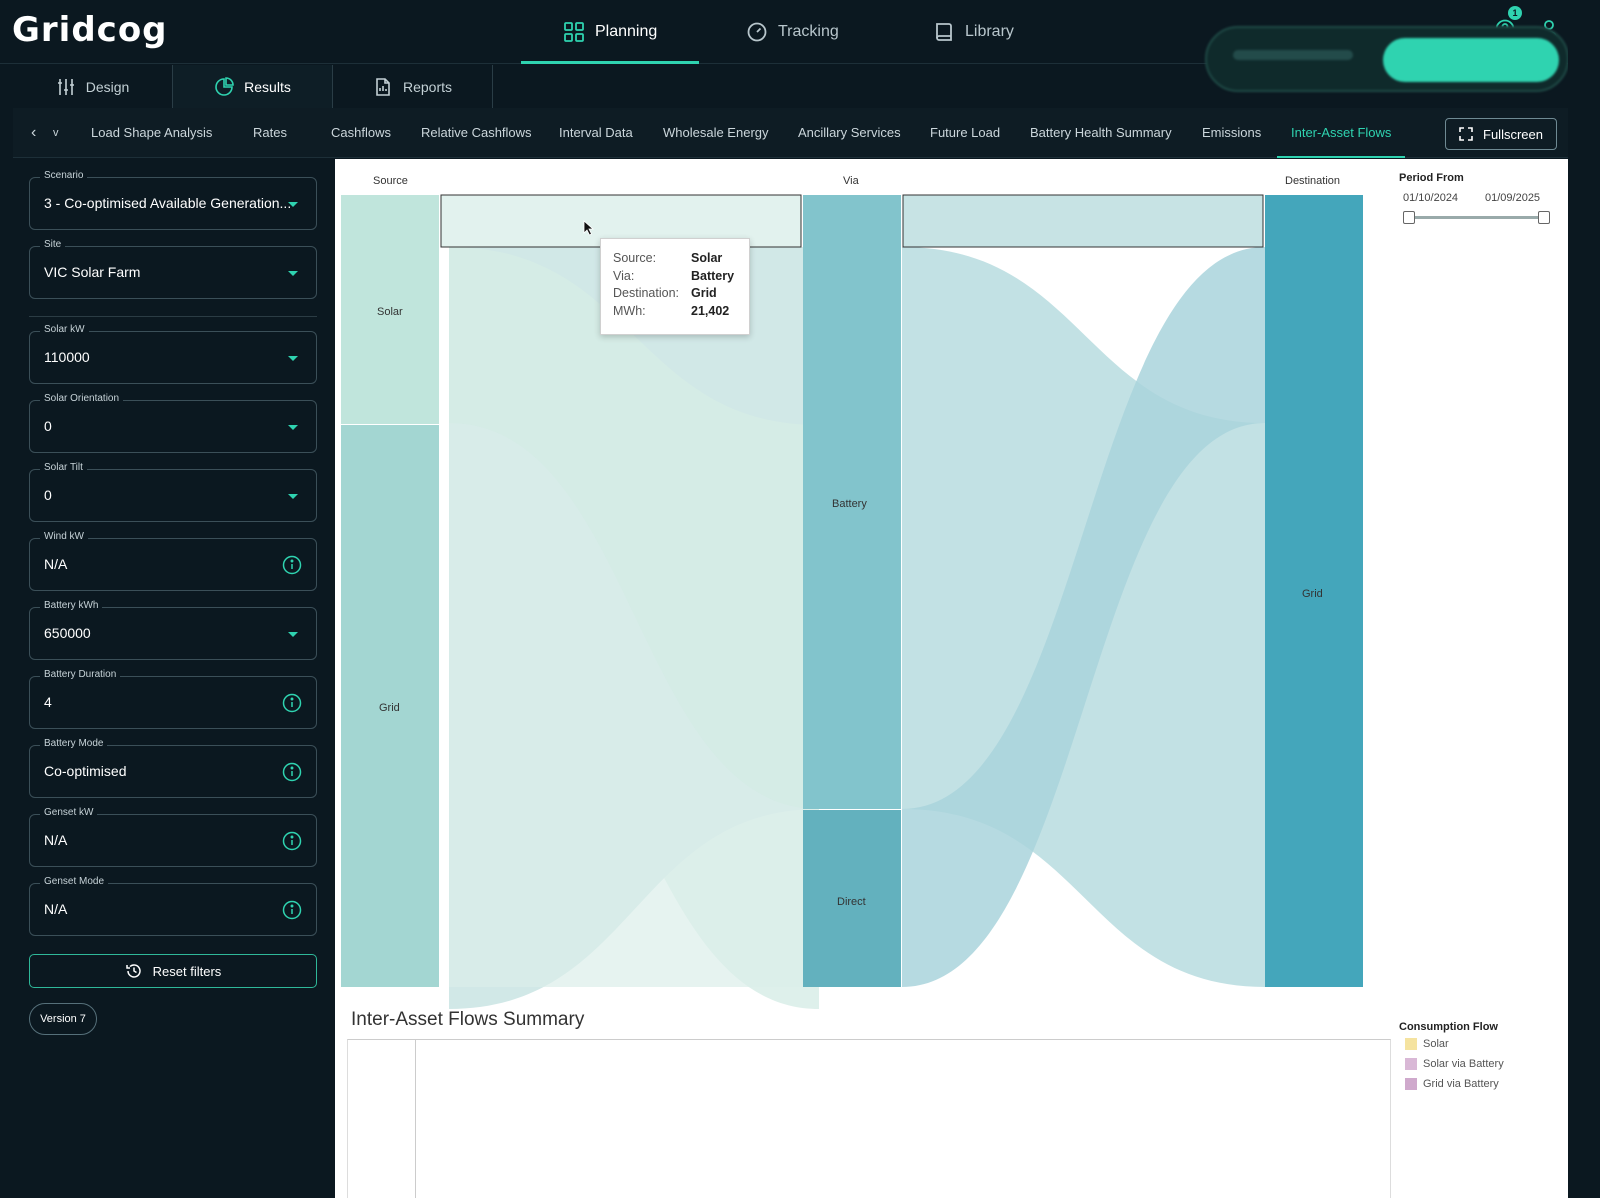  Describe the element at coordinates (427, 86) in the screenshot. I see `tab-reports-label: Reports` at that location.